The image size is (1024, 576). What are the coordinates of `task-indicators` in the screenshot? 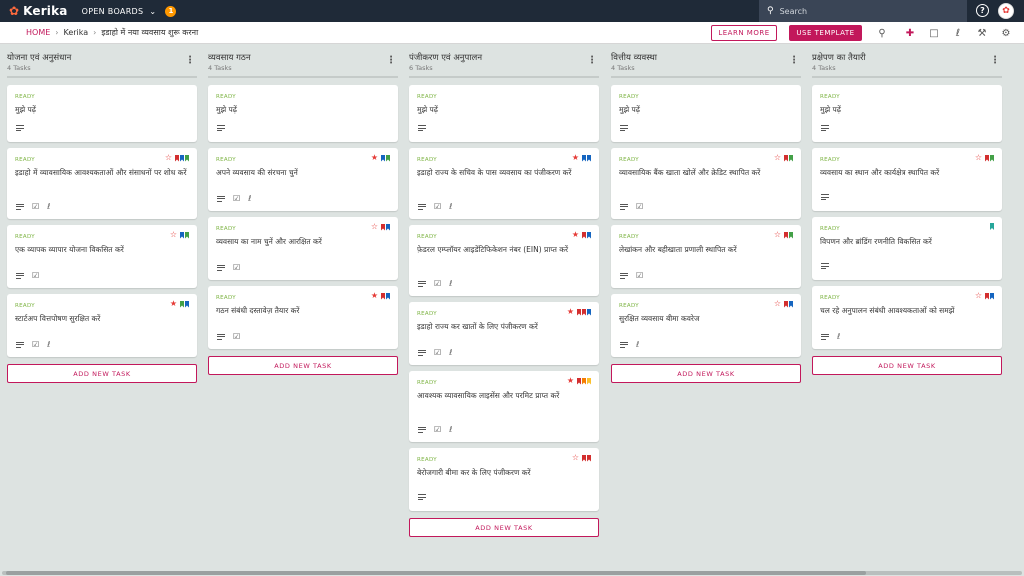 It's located at (829, 197).